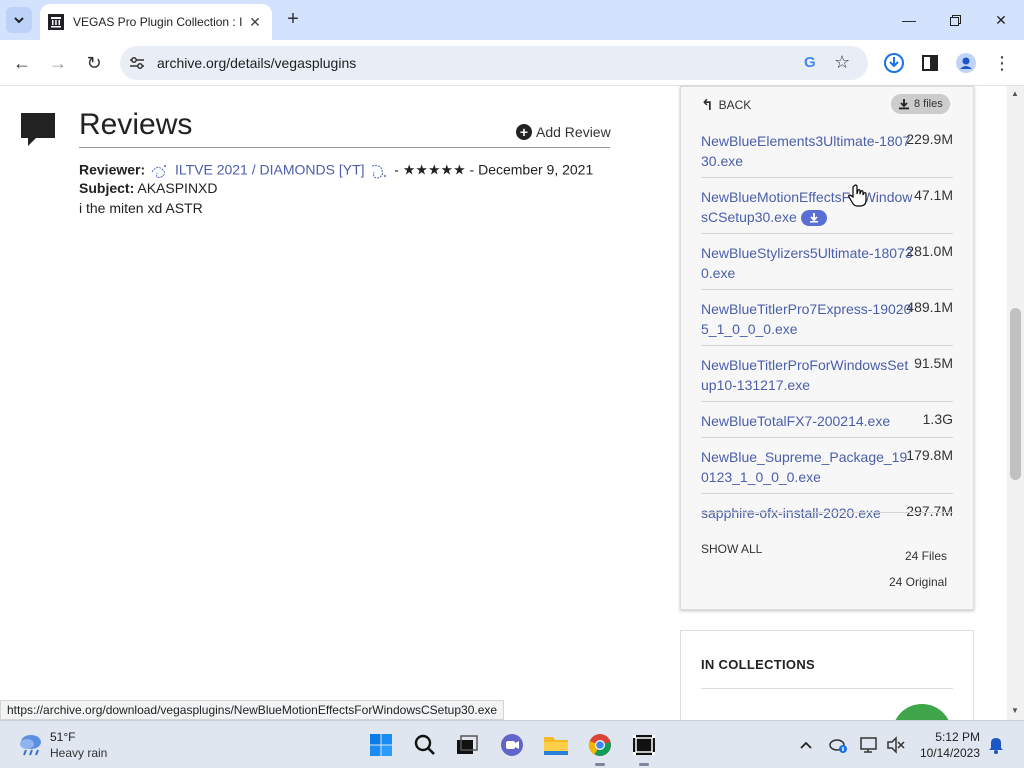 Image resolution: width=1024 pixels, height=768 pixels. I want to click on file-row: sapphire-ofx-install-2020.exe 297.7M, so click(827, 511).